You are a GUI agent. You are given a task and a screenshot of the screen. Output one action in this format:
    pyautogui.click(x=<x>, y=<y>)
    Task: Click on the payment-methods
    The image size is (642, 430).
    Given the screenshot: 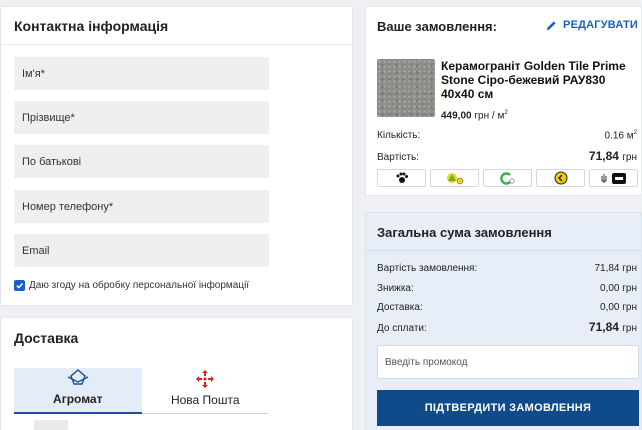 What is the action you would take?
    pyautogui.click(x=507, y=178)
    